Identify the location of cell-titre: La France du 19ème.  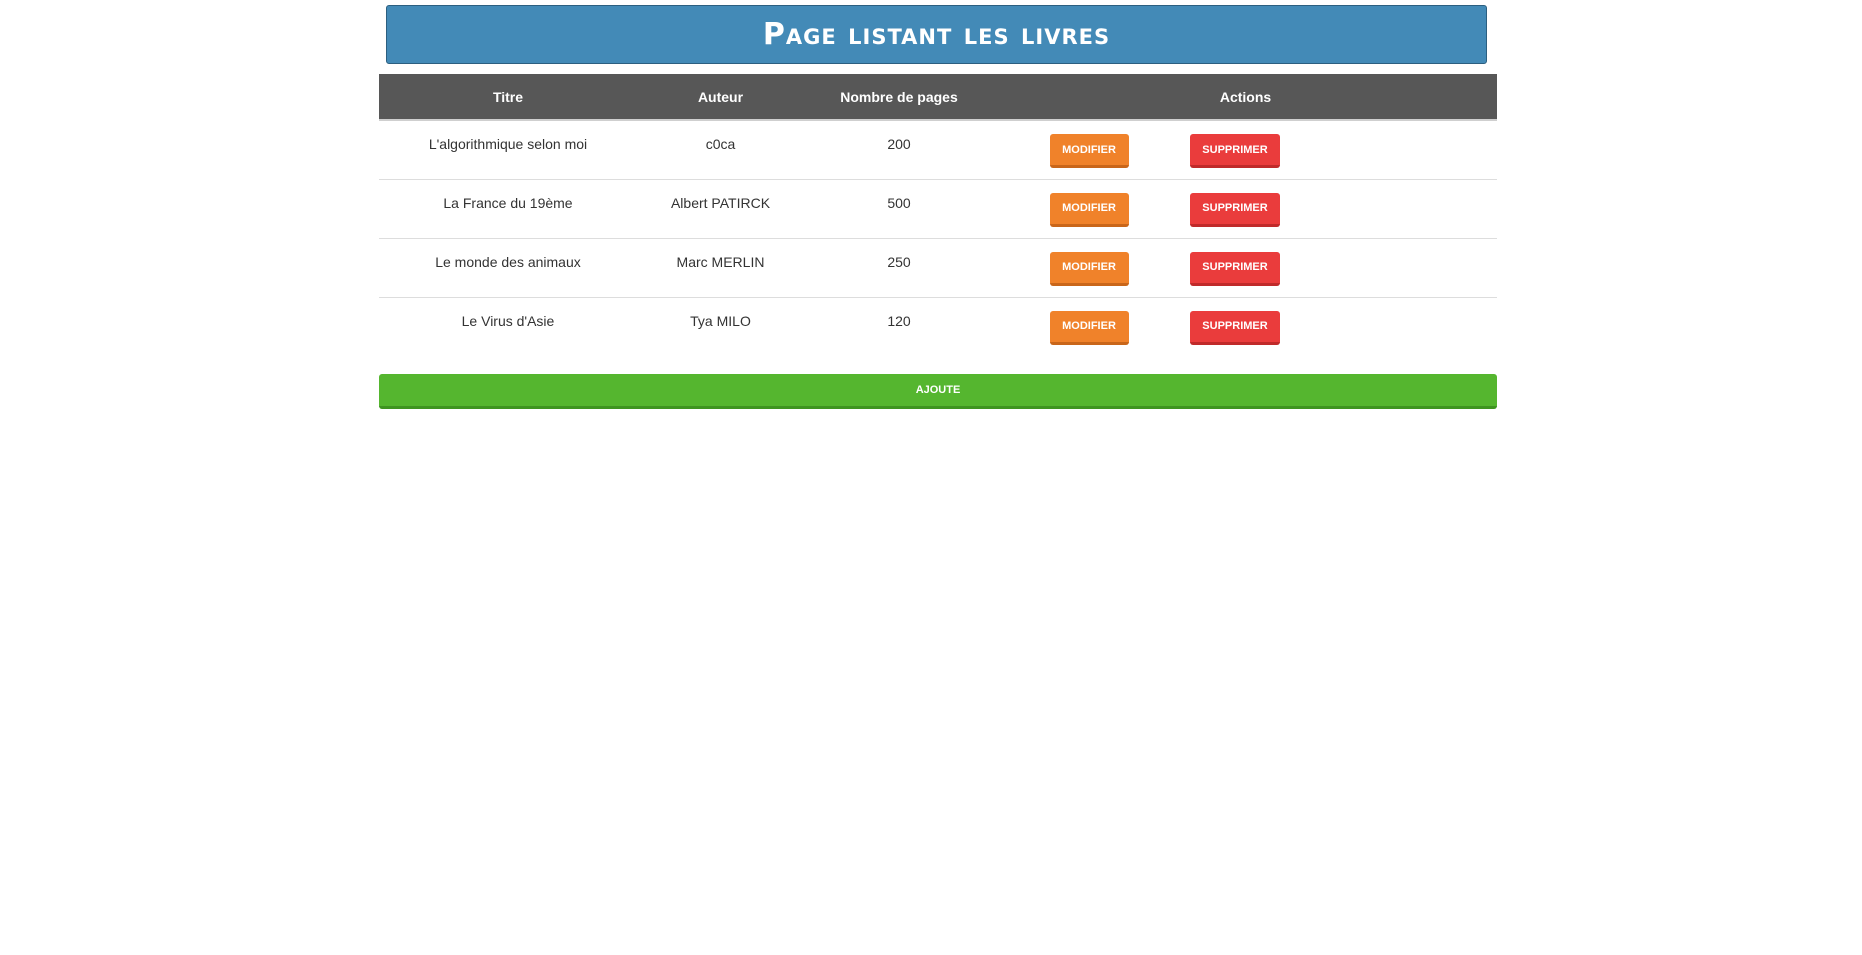
(508, 202).